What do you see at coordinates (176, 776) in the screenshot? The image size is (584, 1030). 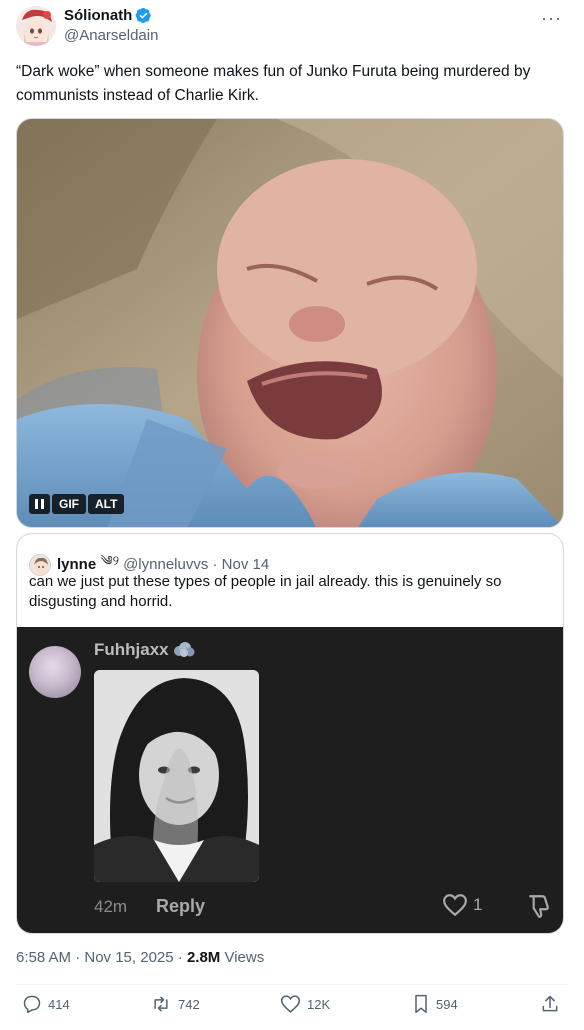 I see `comment-photo` at bounding box center [176, 776].